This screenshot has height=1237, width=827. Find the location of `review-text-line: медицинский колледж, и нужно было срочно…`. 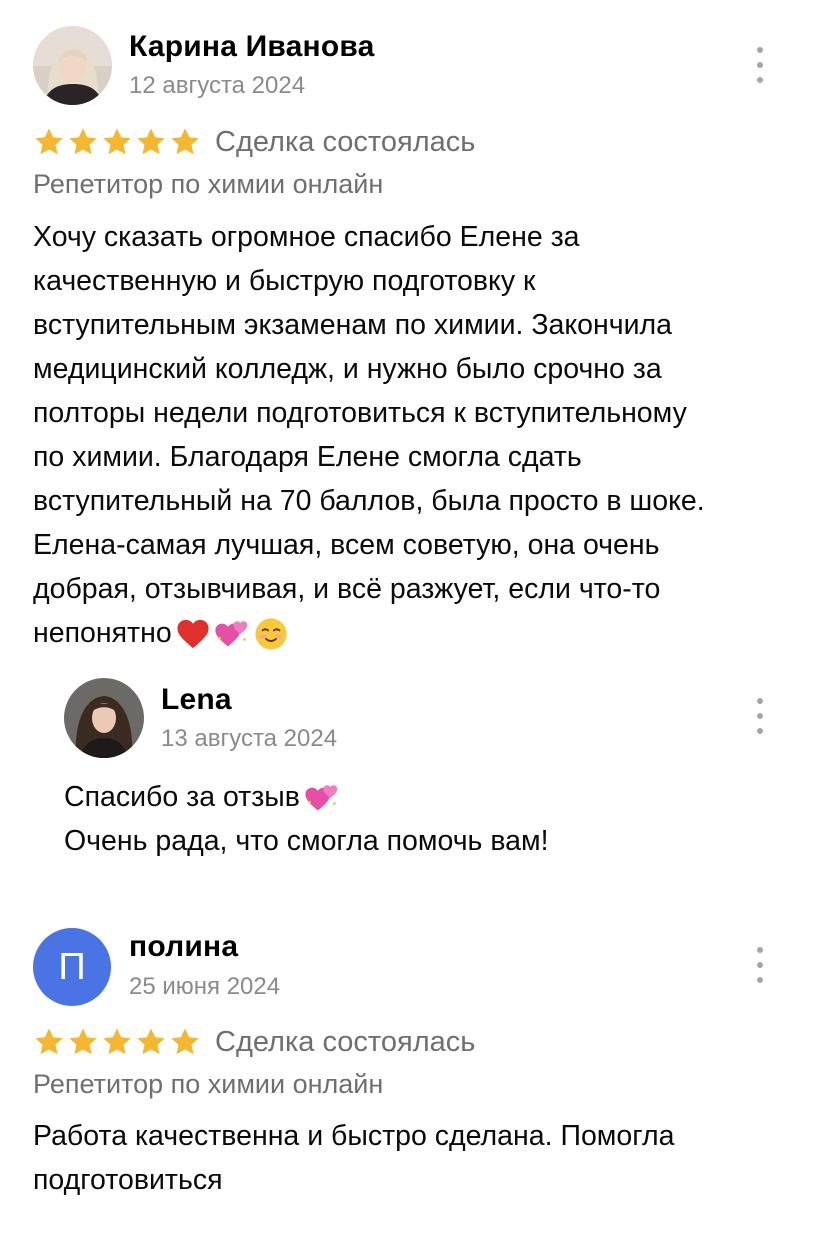

review-text-line: медицинский колледж, и нужно было срочно… is located at coordinates (347, 369).